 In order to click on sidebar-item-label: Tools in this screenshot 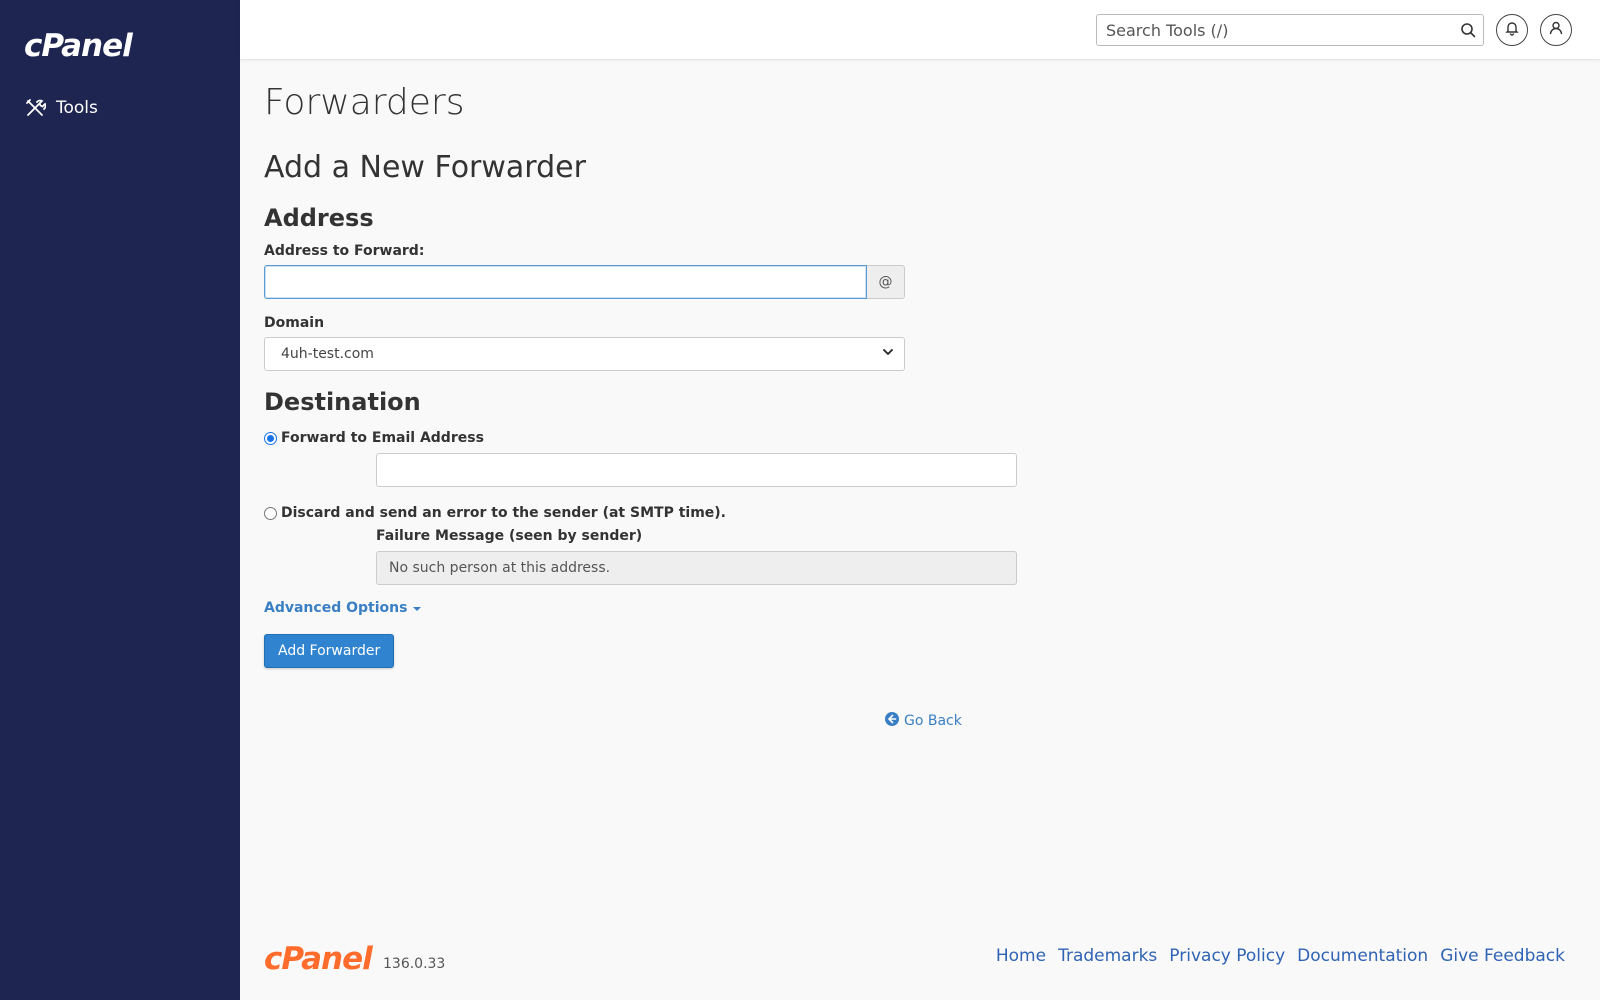, I will do `click(77, 108)`.